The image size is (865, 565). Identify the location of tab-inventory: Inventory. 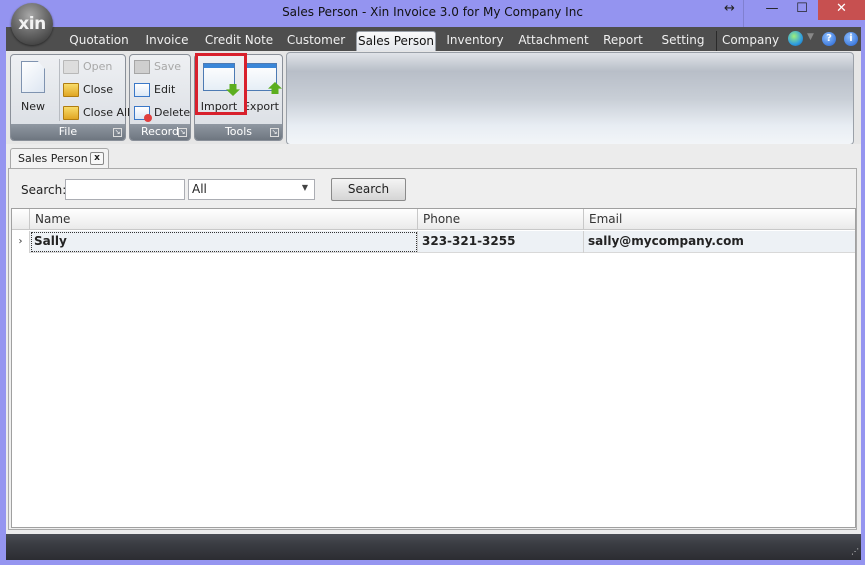
(475, 41).